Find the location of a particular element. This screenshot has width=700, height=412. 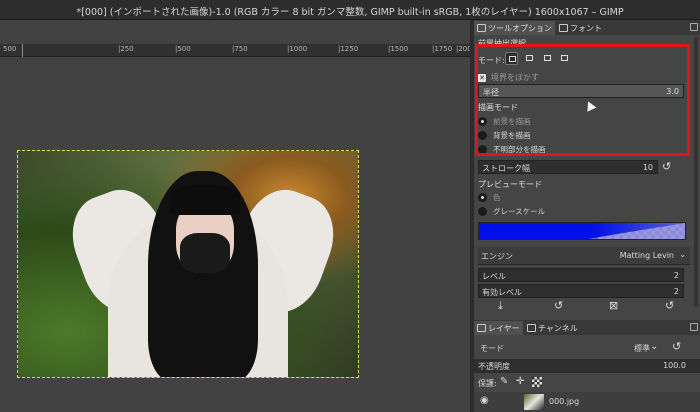

tab-tool-options: ツールオプション is located at coordinates (514, 28).